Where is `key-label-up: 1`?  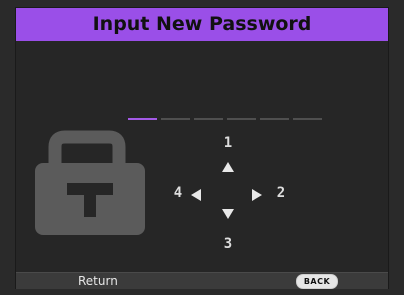
key-label-up: 1 is located at coordinates (228, 143).